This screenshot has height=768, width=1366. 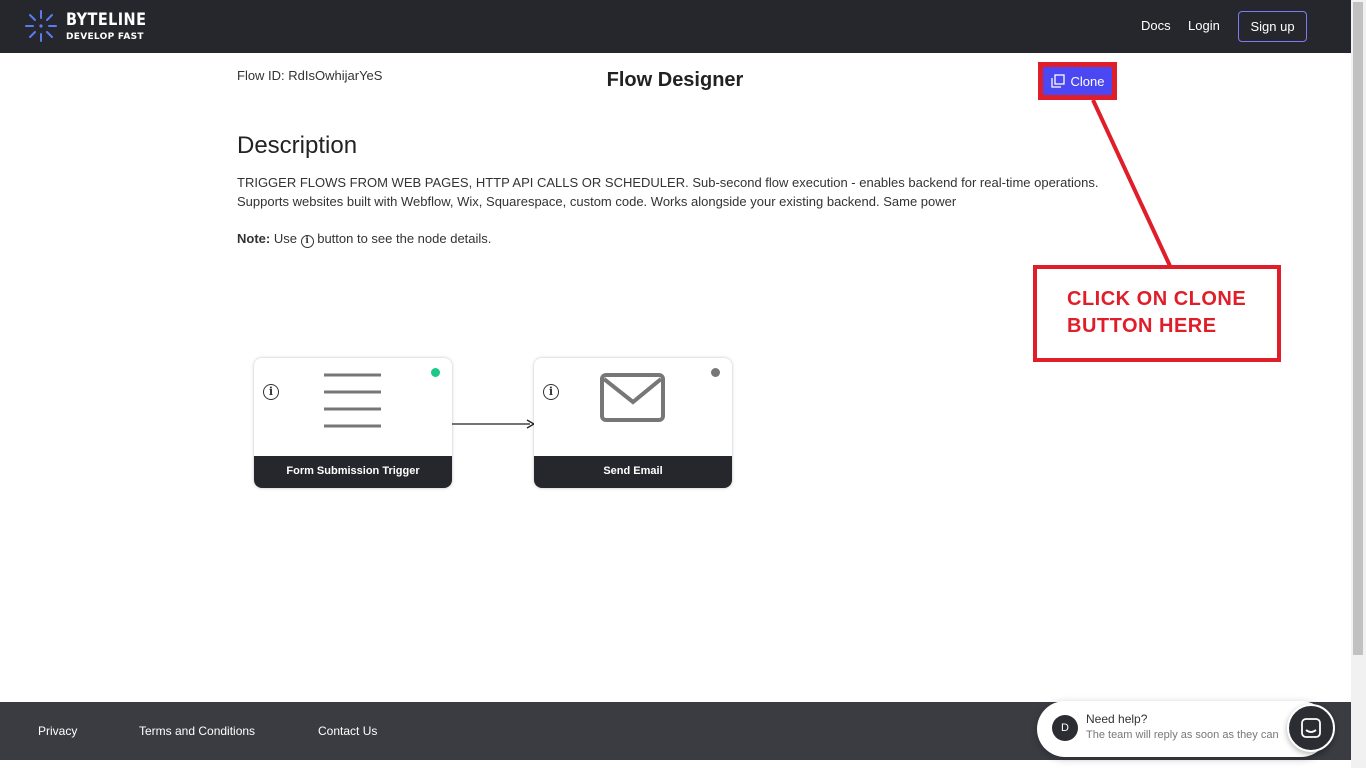 What do you see at coordinates (1358, 328) in the screenshot?
I see `scrollbar-thumb` at bounding box center [1358, 328].